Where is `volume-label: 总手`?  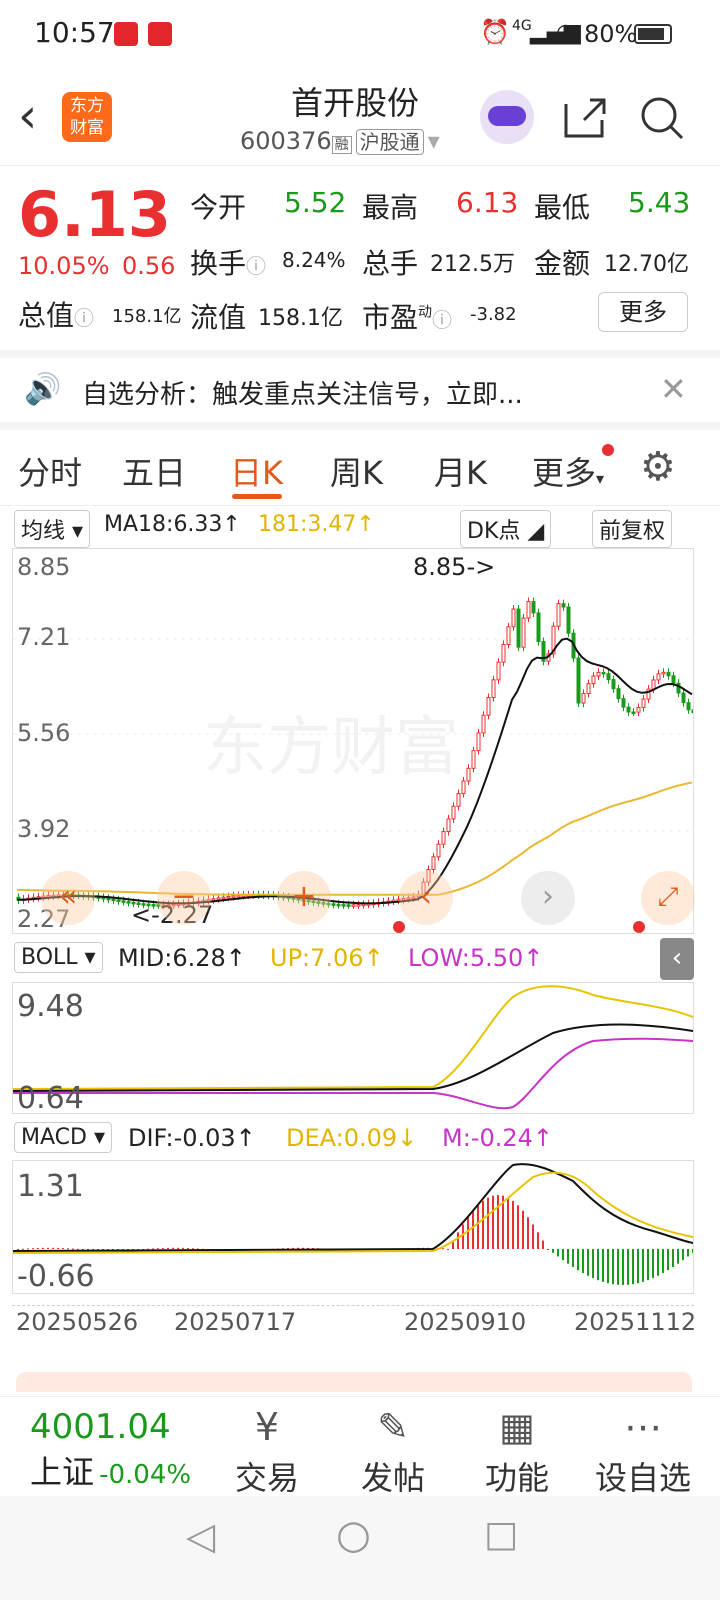 volume-label: 总手 is located at coordinates (390, 263).